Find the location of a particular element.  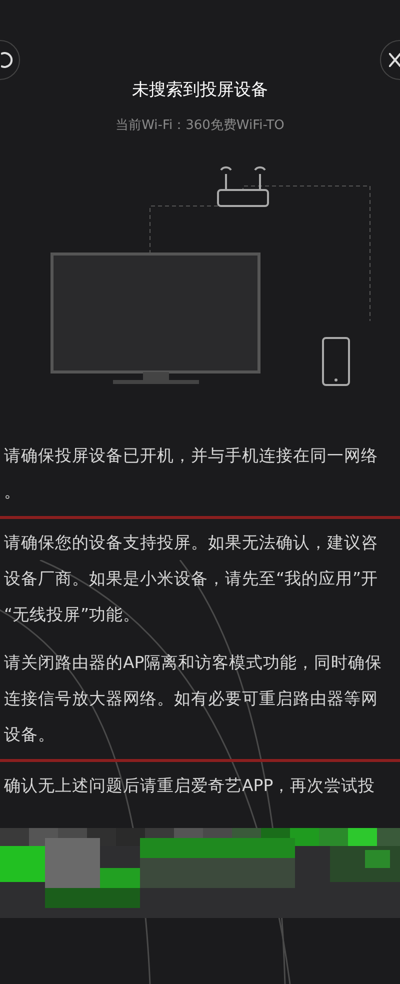

tip-text: 。 is located at coordinates (12, 491).